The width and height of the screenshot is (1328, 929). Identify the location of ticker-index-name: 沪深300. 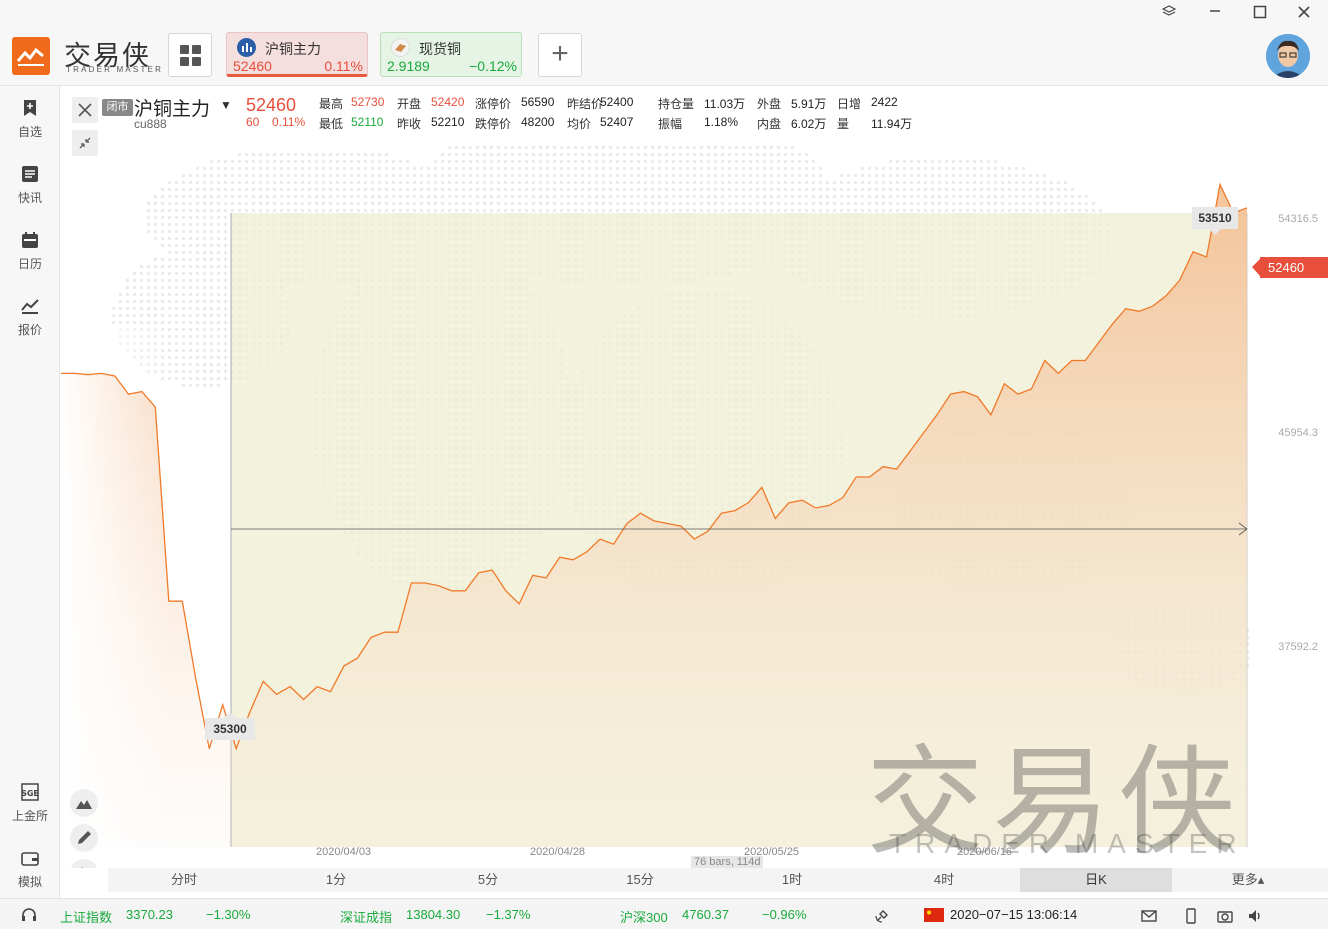
(644, 916).